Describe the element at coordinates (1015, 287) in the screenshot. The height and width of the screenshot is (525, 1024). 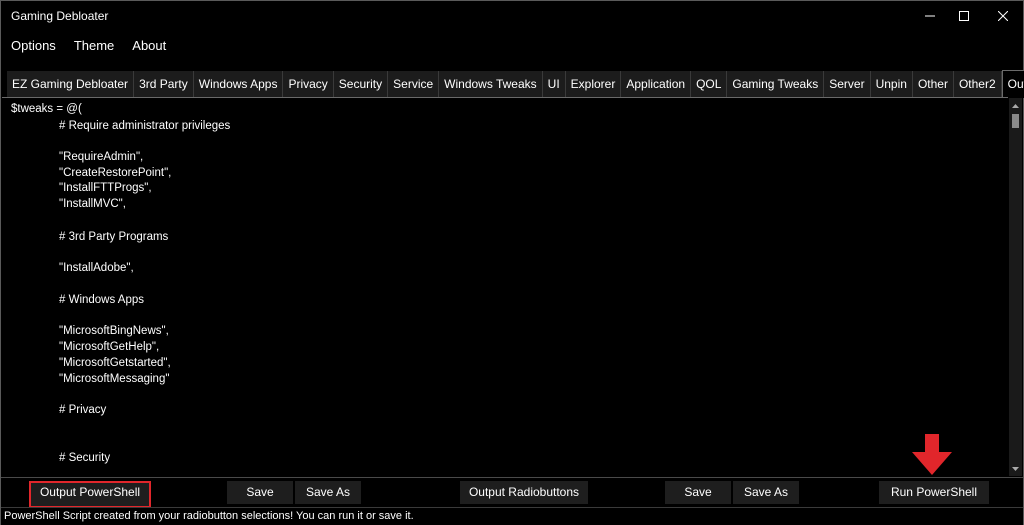
I see `editor-scrollbar` at that location.